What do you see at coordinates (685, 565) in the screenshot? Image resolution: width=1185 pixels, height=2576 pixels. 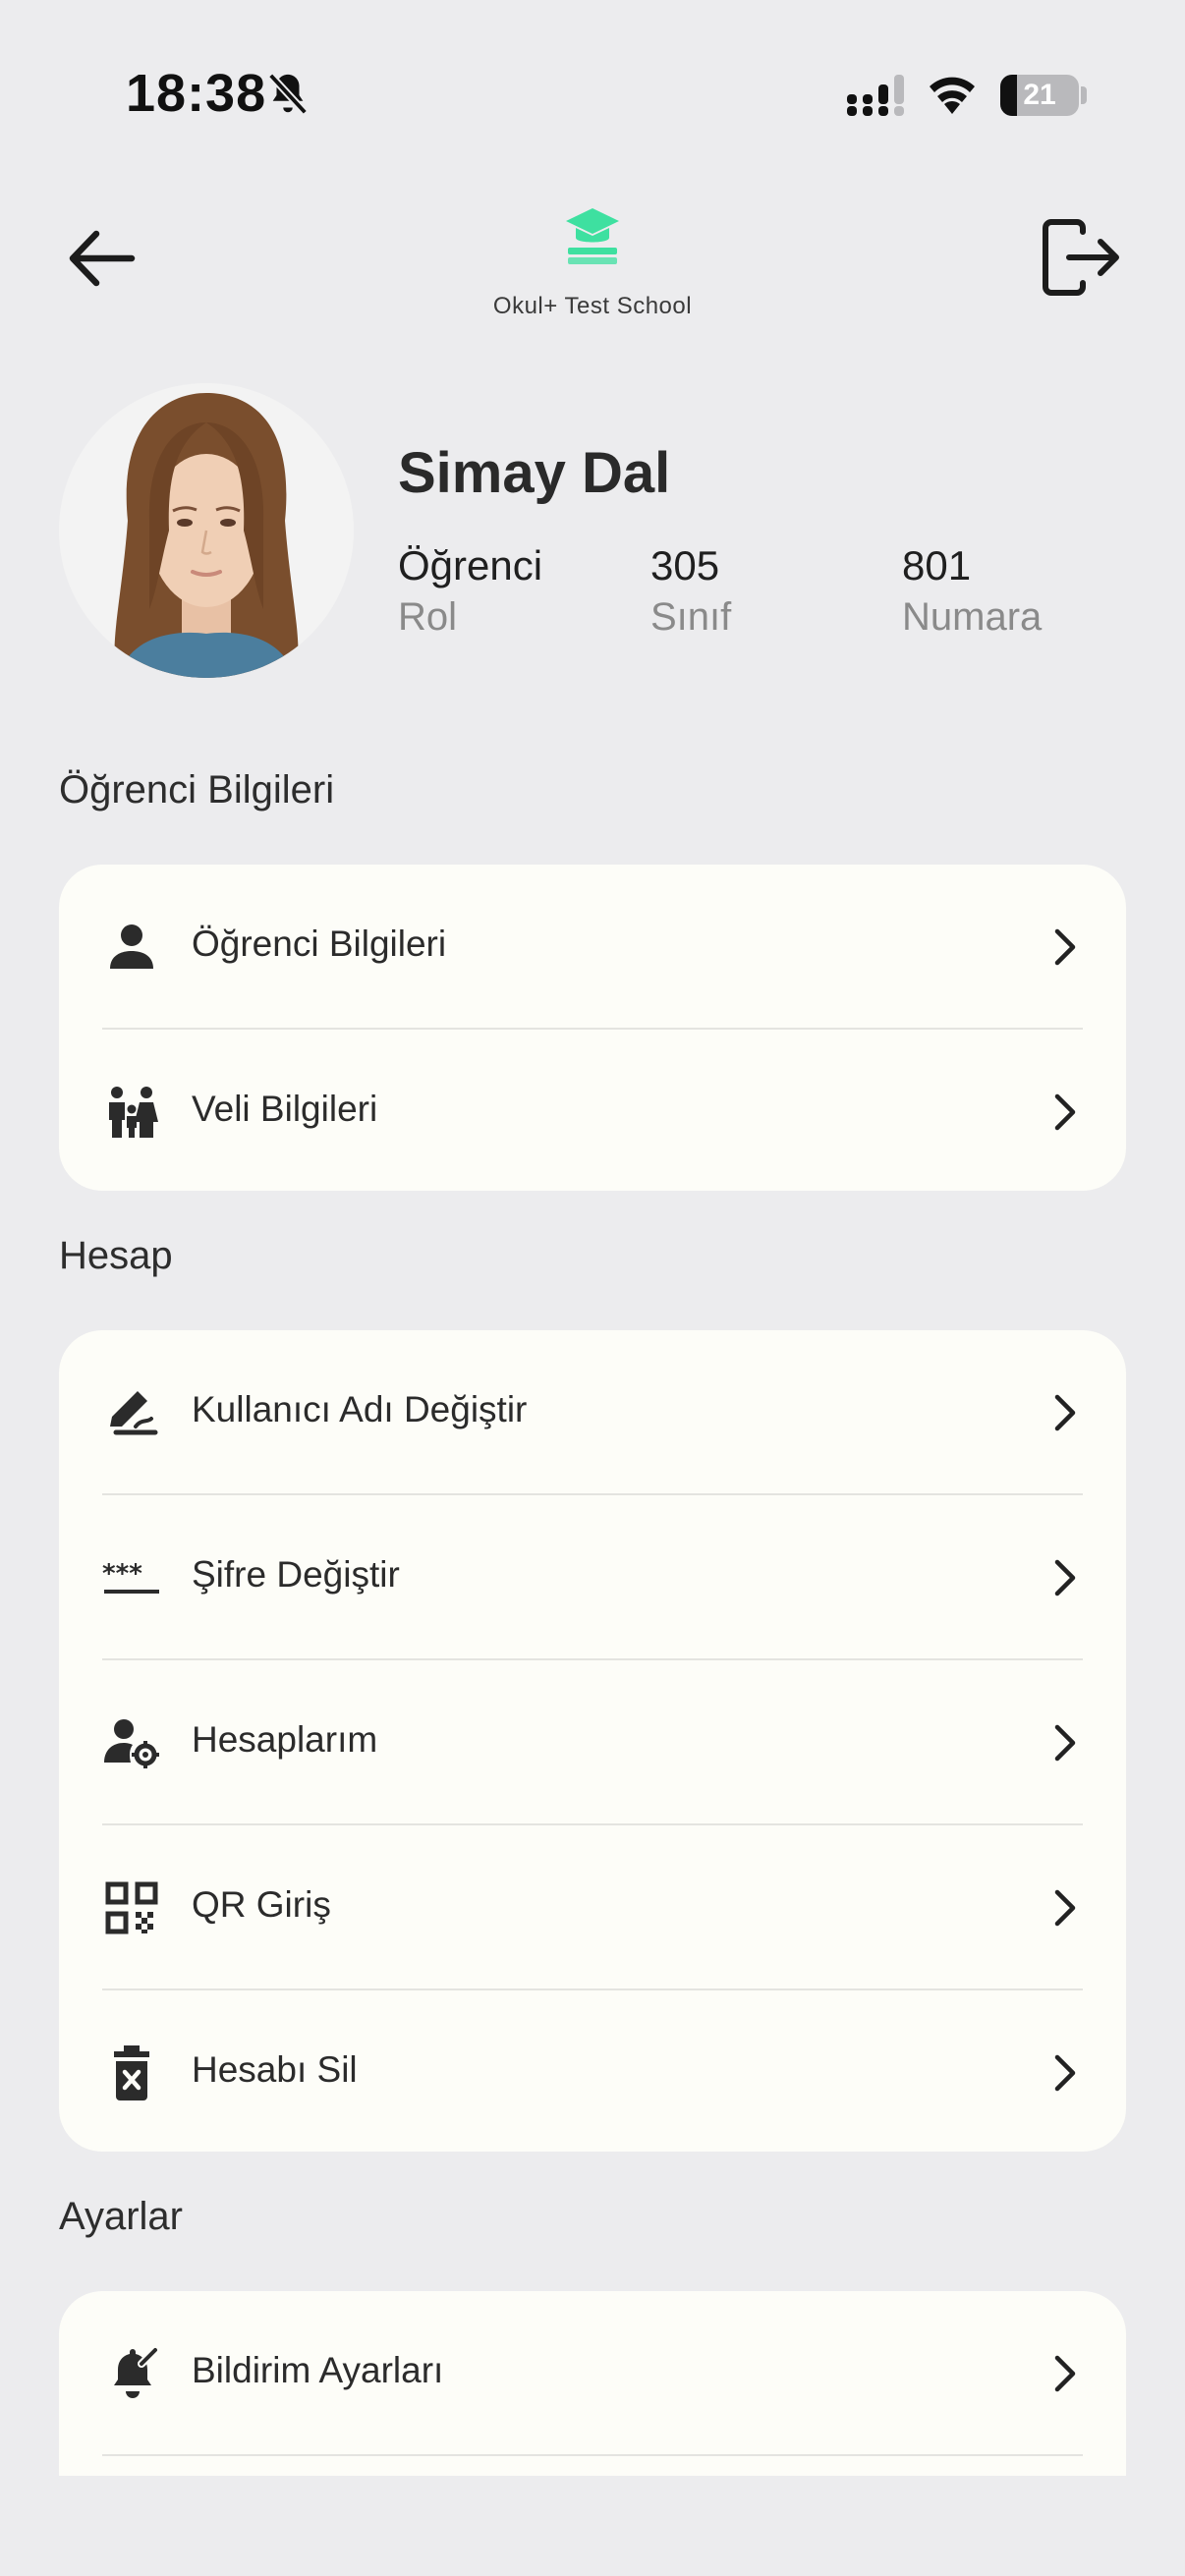 I see `stat-value: 305` at bounding box center [685, 565].